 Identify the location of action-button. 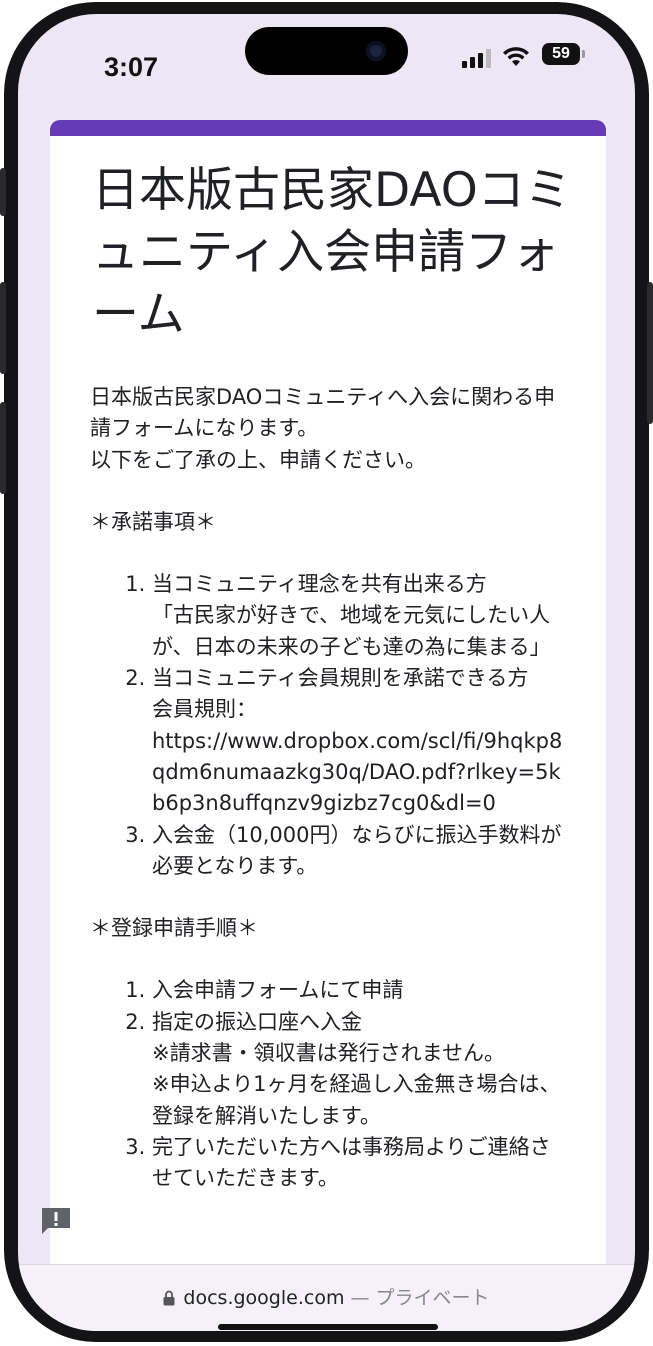
(3, 192).